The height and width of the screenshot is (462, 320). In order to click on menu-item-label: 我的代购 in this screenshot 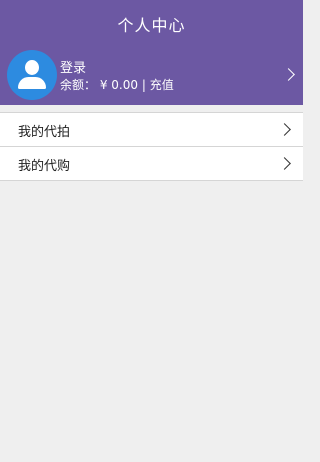, I will do `click(44, 166)`.